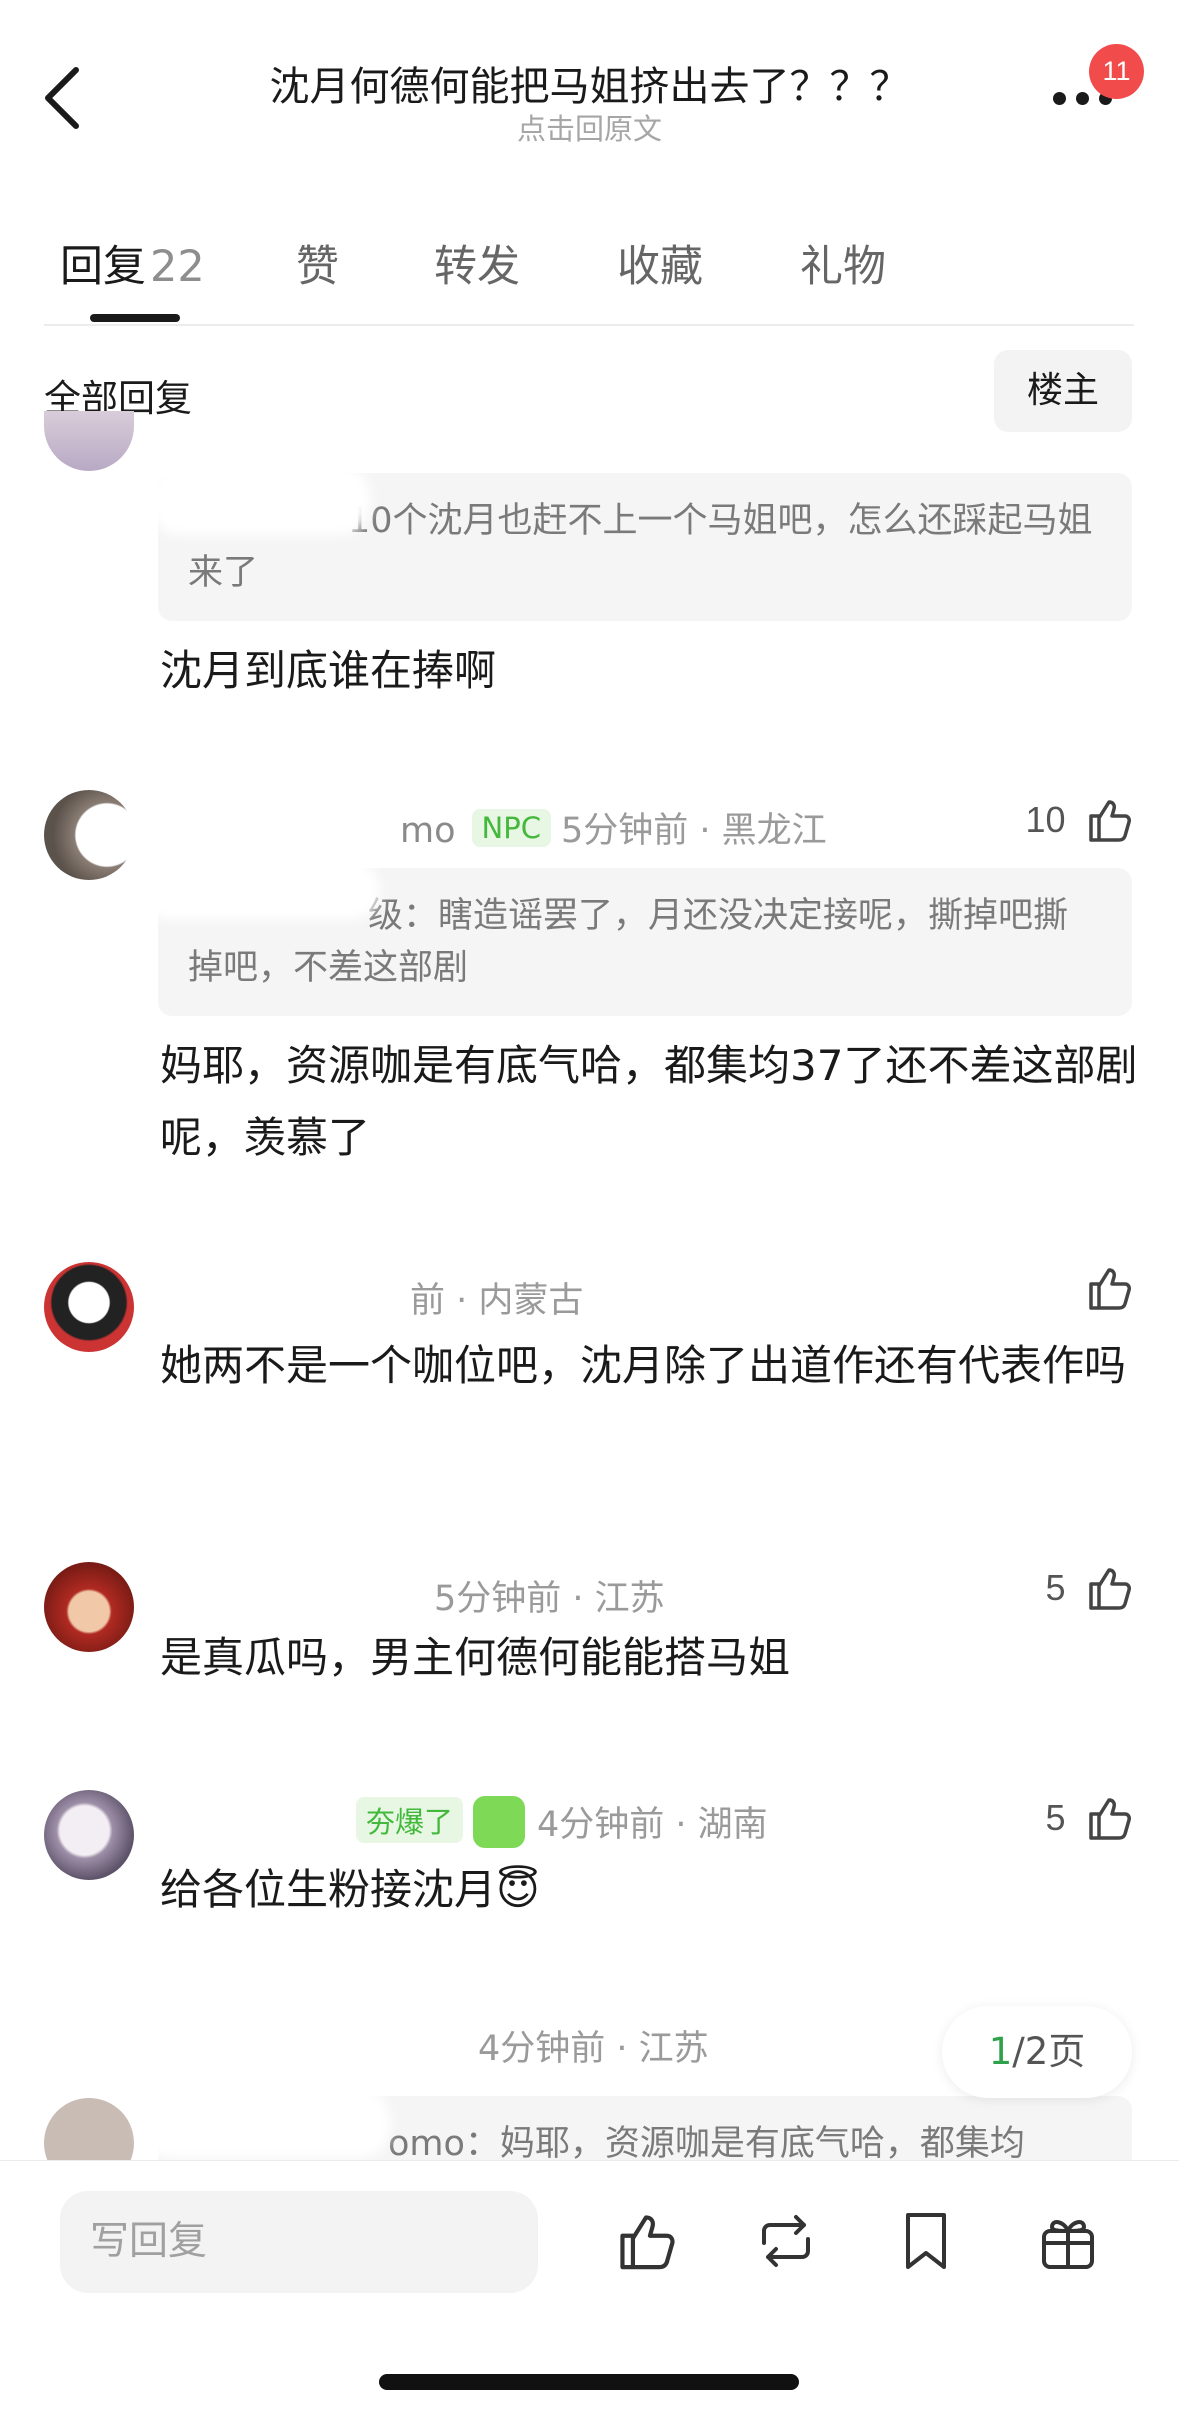 This screenshot has height=2415, width=1179. Describe the element at coordinates (843, 263) in the screenshot. I see `tab-gifts: 礼物` at that location.